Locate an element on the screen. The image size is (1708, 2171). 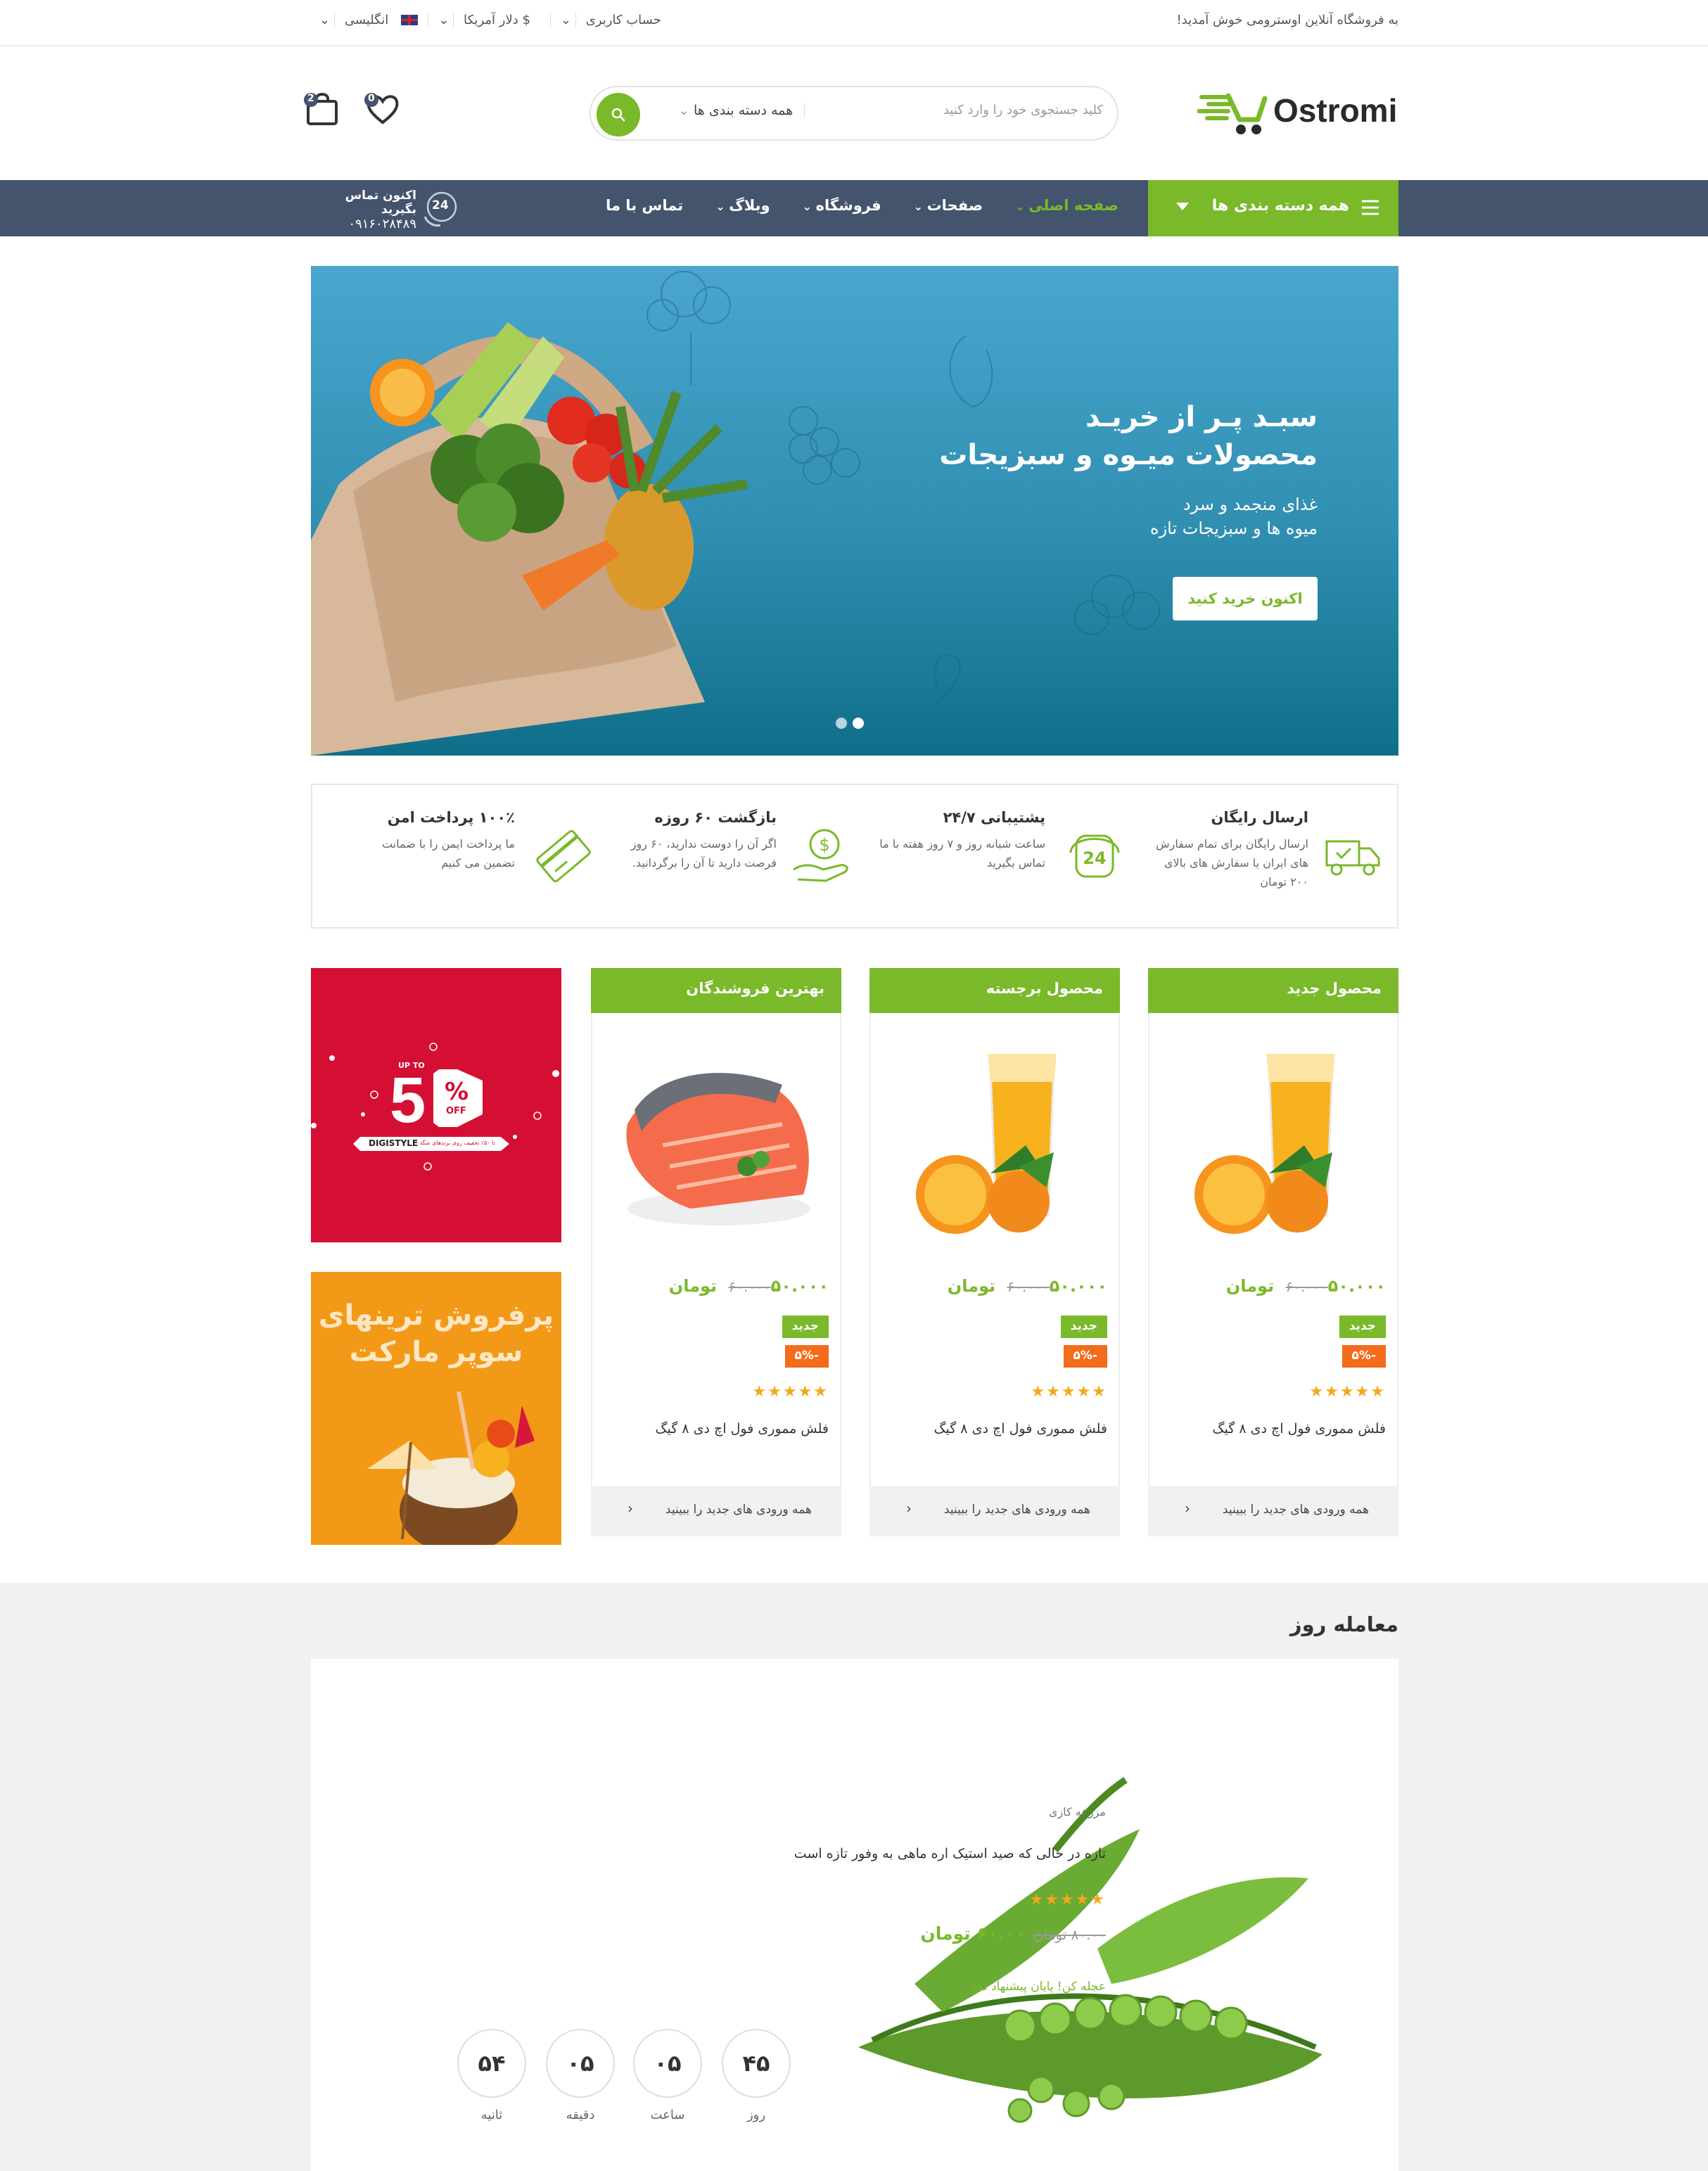
promo1-off: OFF is located at coordinates (456, 1111).